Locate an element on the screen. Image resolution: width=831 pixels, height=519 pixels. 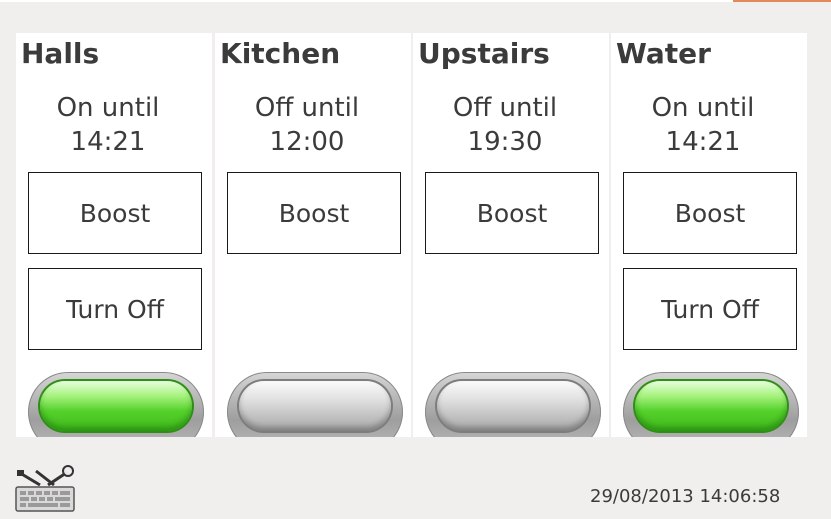
top-edge is located at coordinates (415, 1).